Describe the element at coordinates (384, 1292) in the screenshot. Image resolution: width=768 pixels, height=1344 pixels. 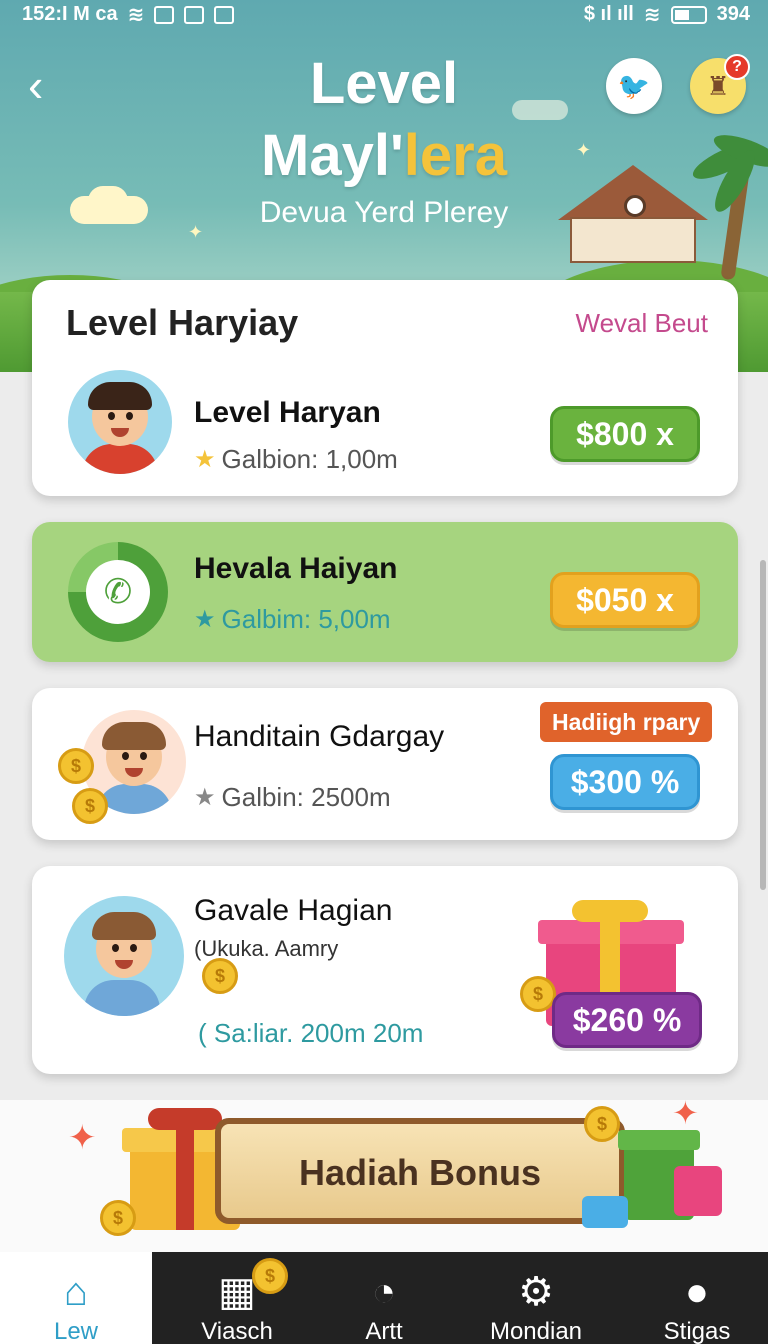
I see `compass-icon: ◔` at that location.